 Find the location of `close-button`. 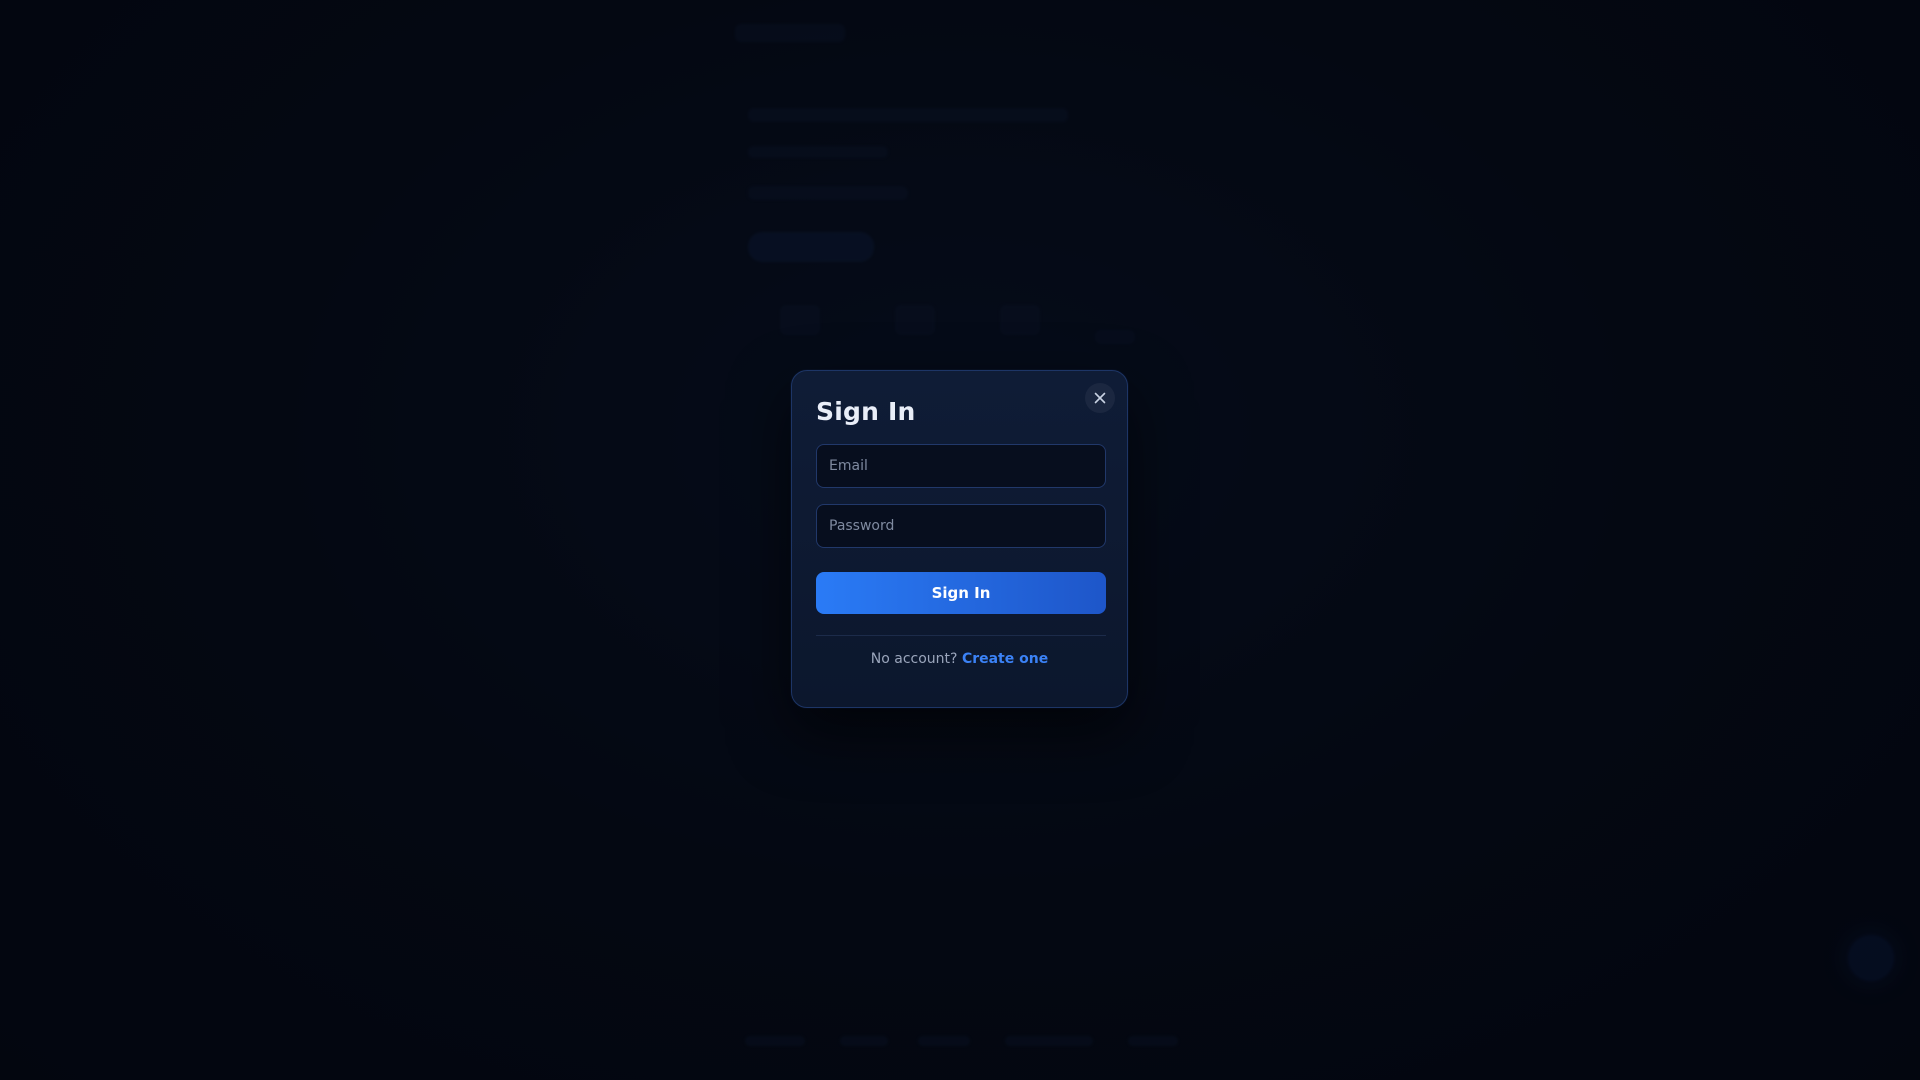

close-button is located at coordinates (1100, 398).